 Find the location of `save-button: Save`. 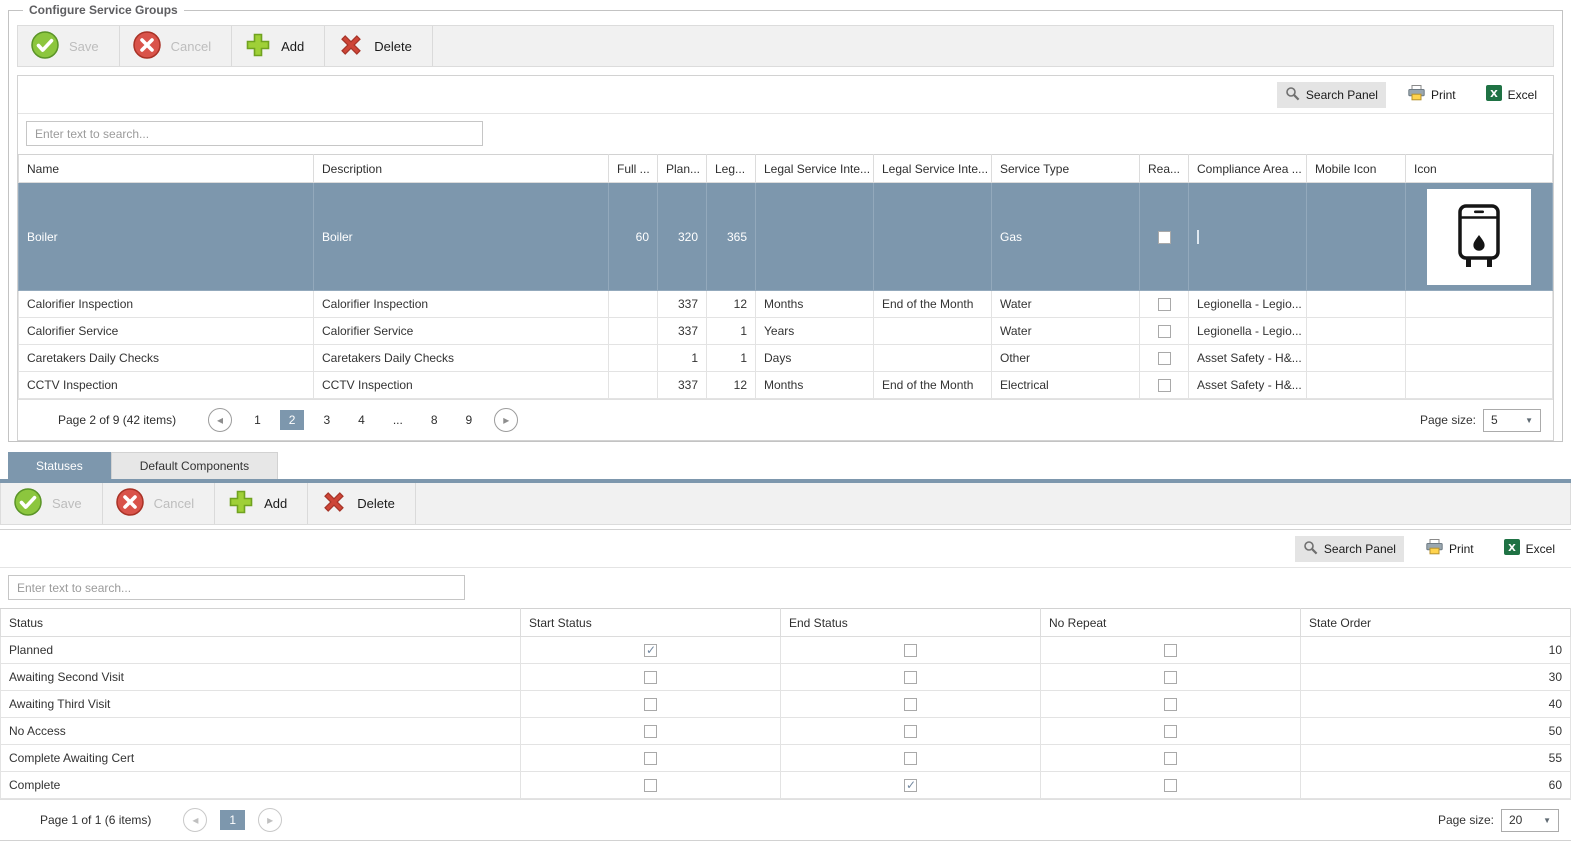

save-button: Save is located at coordinates (69, 46).